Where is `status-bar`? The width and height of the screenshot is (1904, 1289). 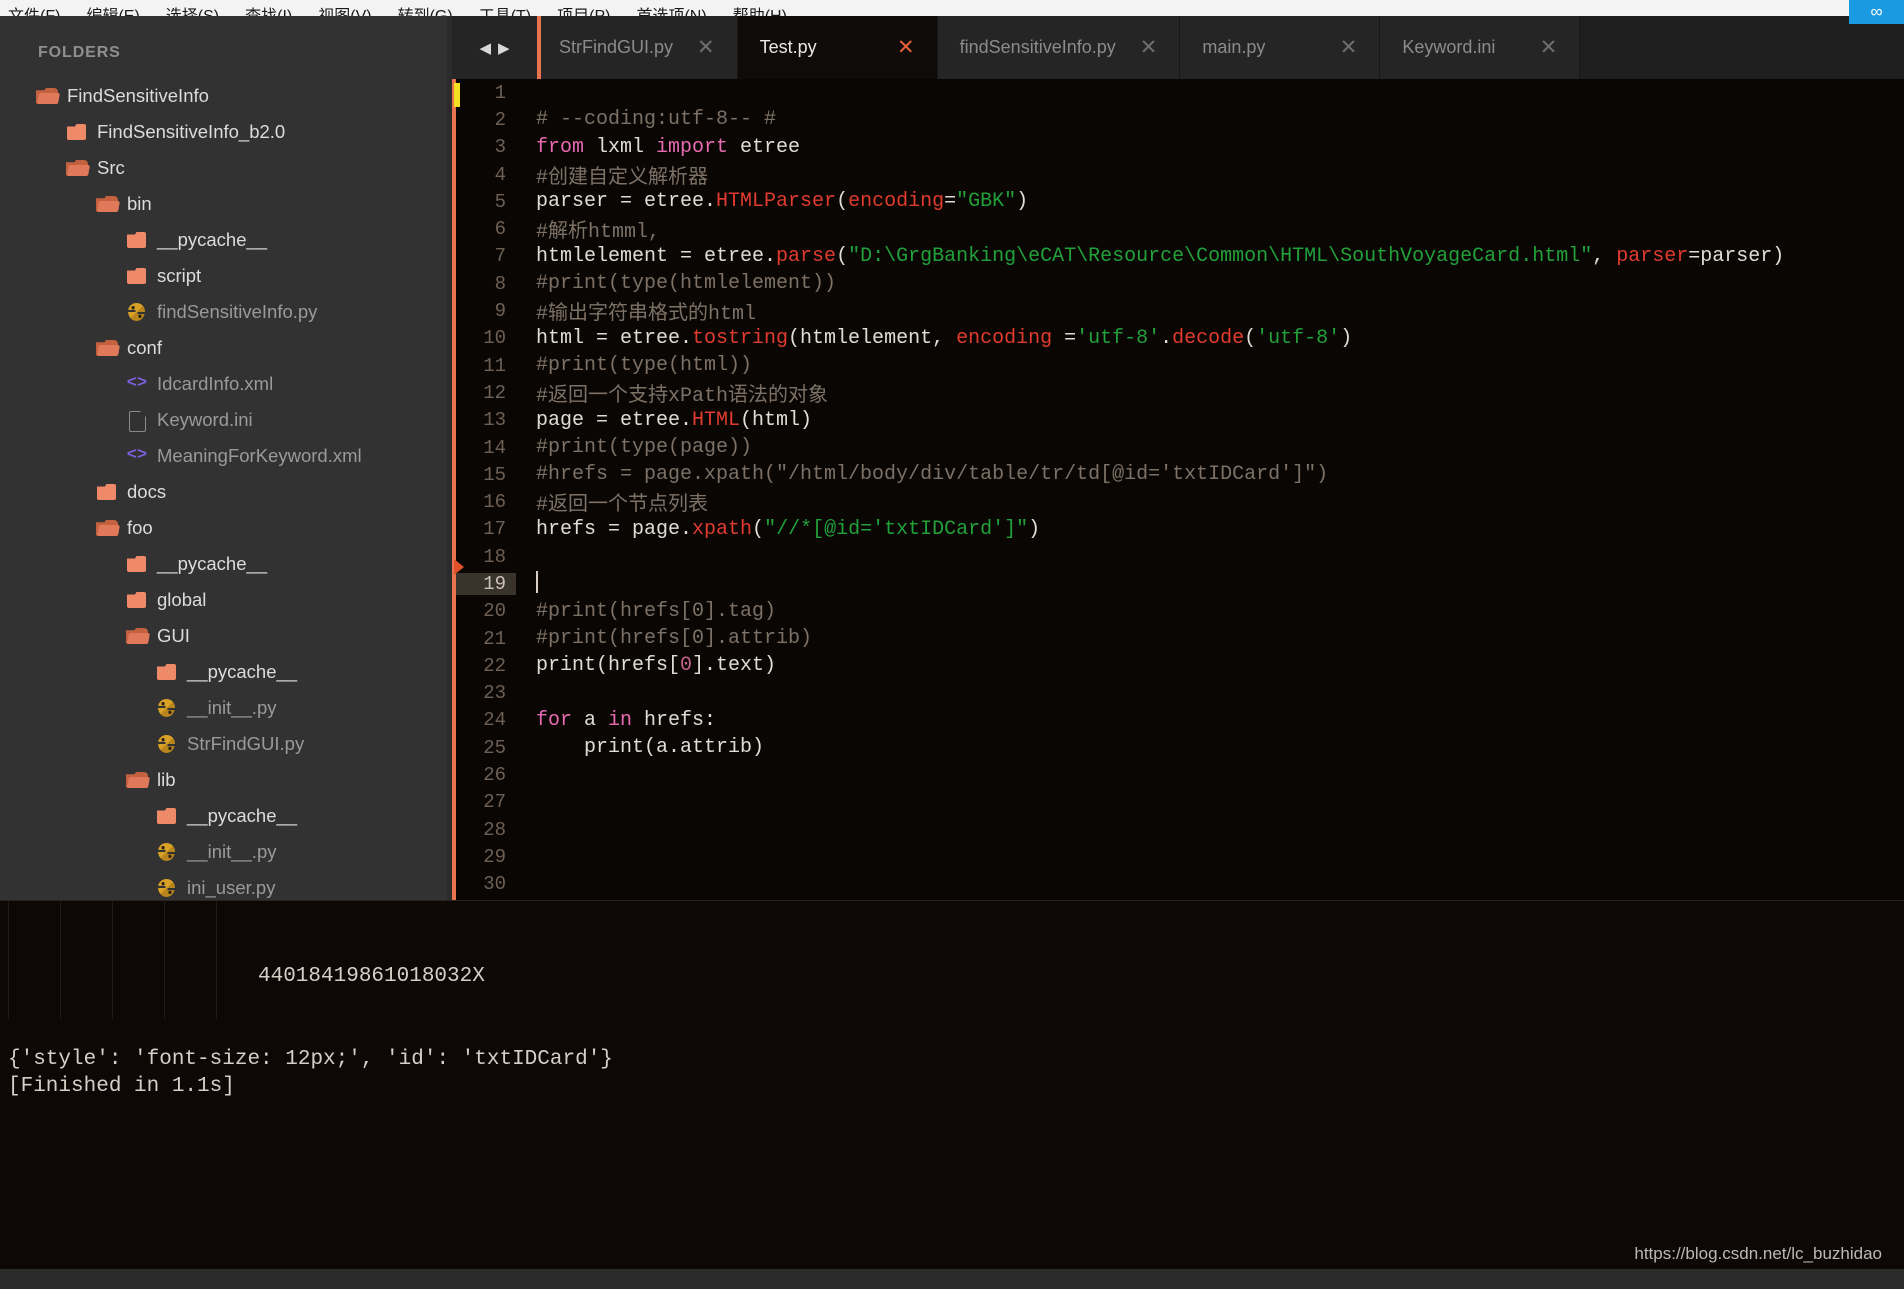 status-bar is located at coordinates (952, 1279).